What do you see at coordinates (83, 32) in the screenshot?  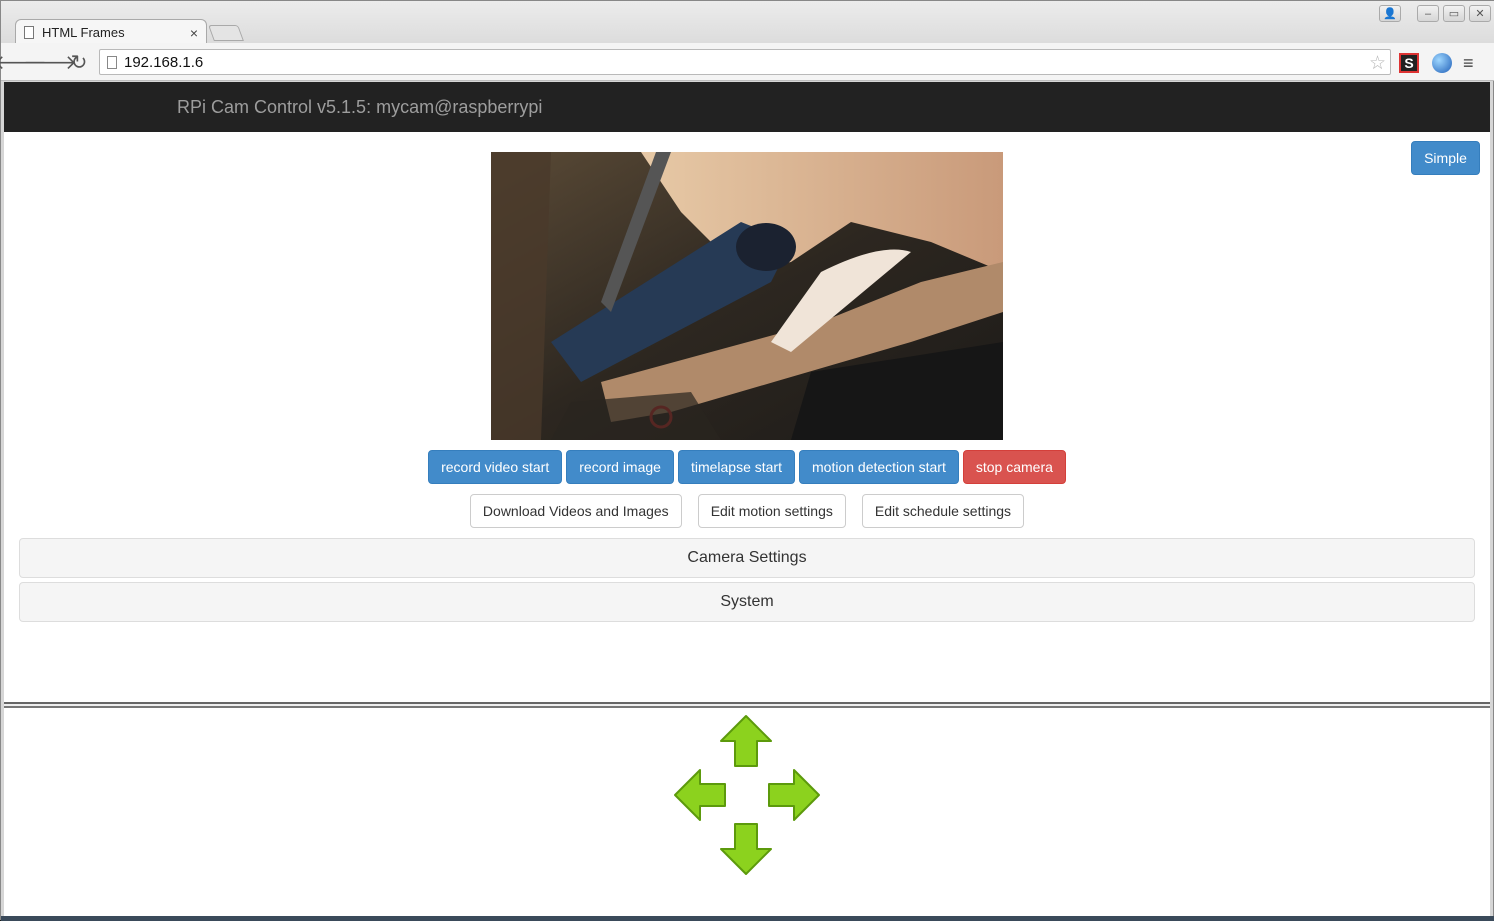 I see `tab-title: HTML Frames` at bounding box center [83, 32].